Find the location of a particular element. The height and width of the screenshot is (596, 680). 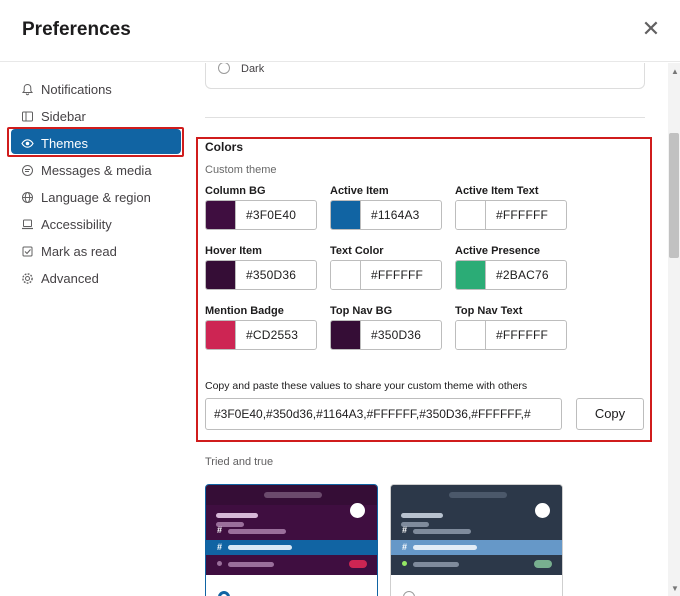

field-label: Mention Badge is located at coordinates (244, 311).